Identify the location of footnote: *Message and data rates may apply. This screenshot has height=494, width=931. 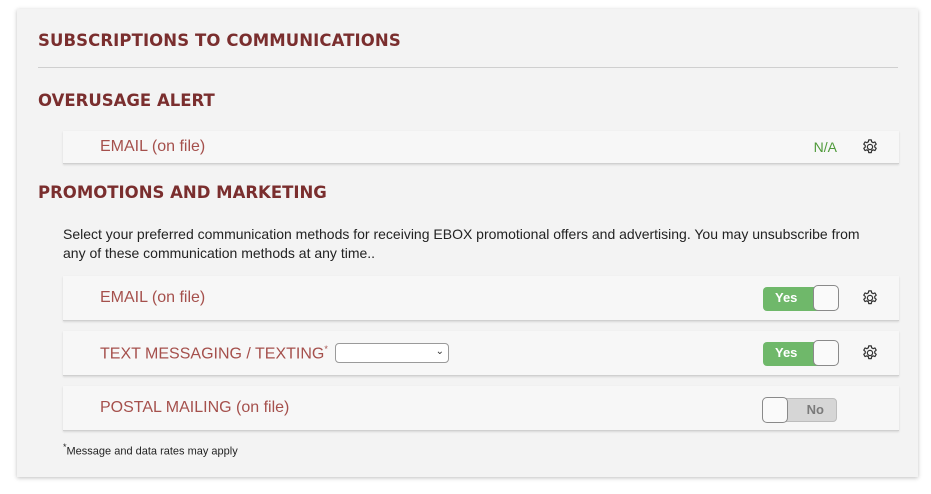
(150, 450).